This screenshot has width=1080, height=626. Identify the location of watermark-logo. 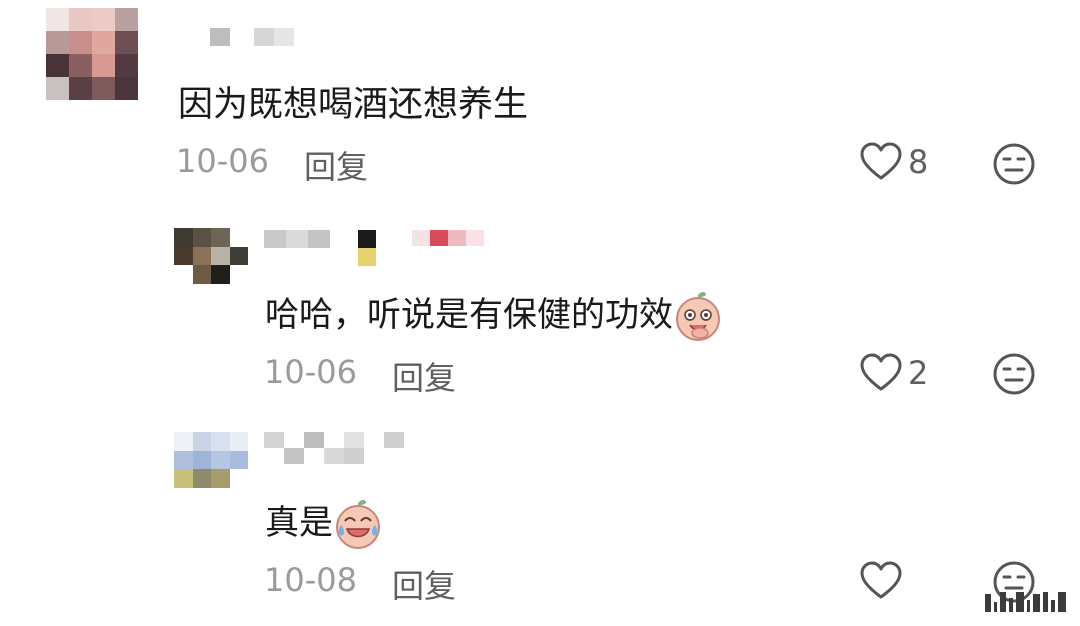
(1025, 602).